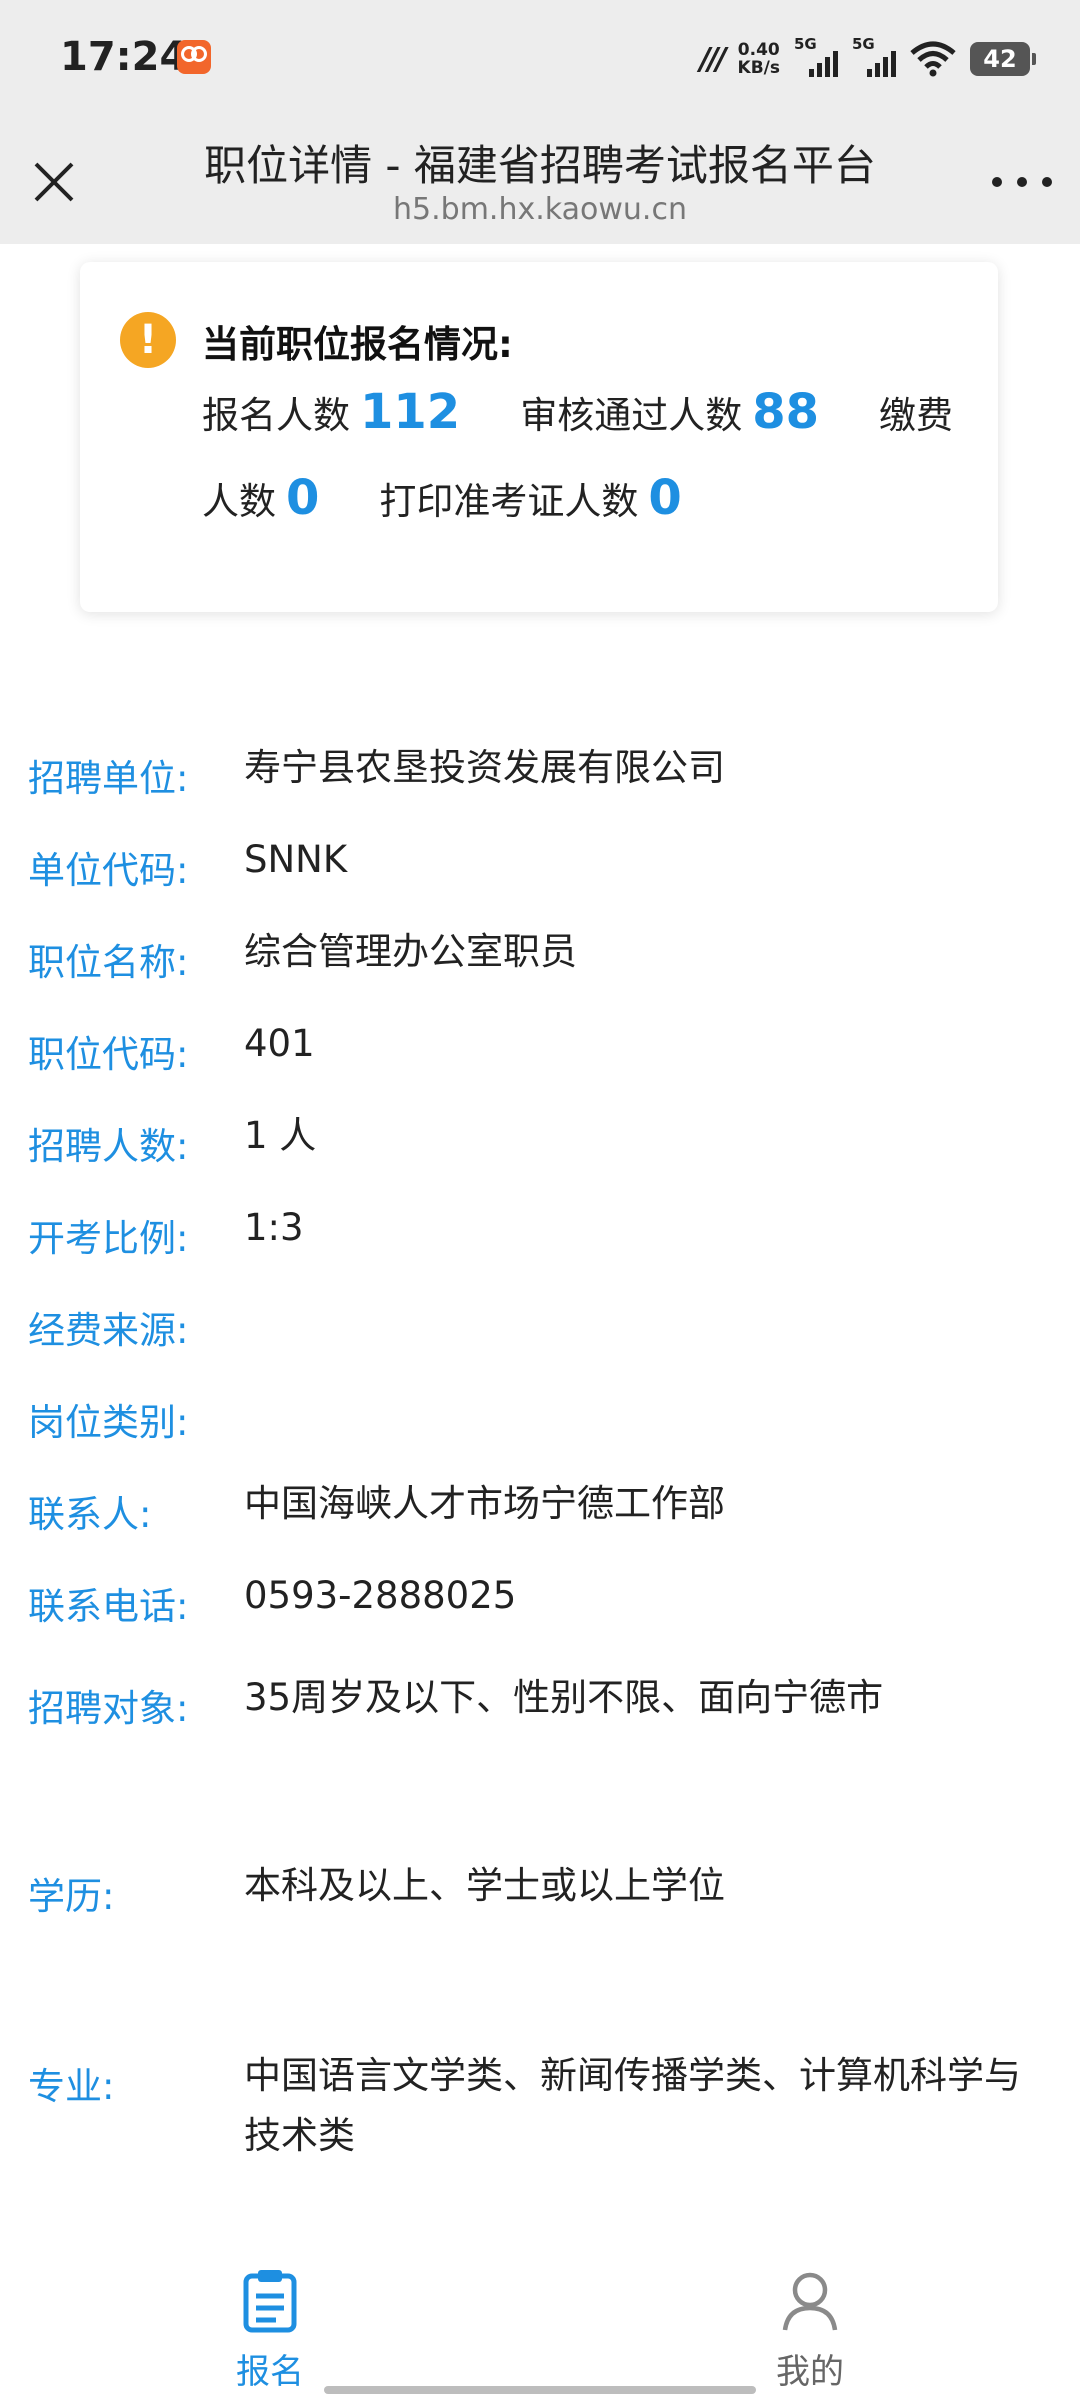  I want to click on detail-label: 招聘对象:, so click(108, 1708).